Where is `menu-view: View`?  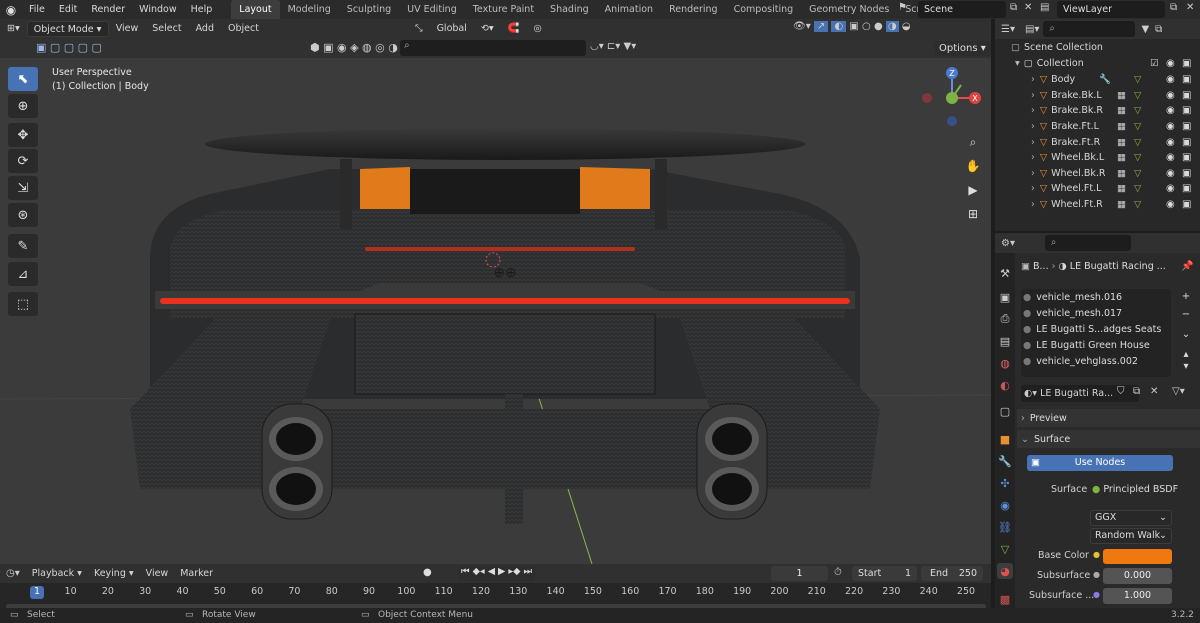 menu-view: View is located at coordinates (127, 28).